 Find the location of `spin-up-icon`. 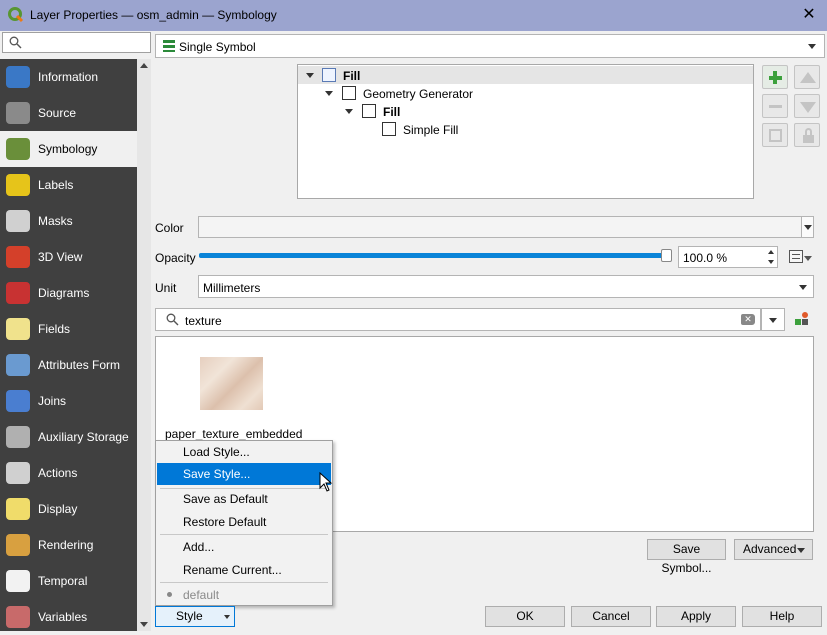

spin-up-icon is located at coordinates (771, 252).